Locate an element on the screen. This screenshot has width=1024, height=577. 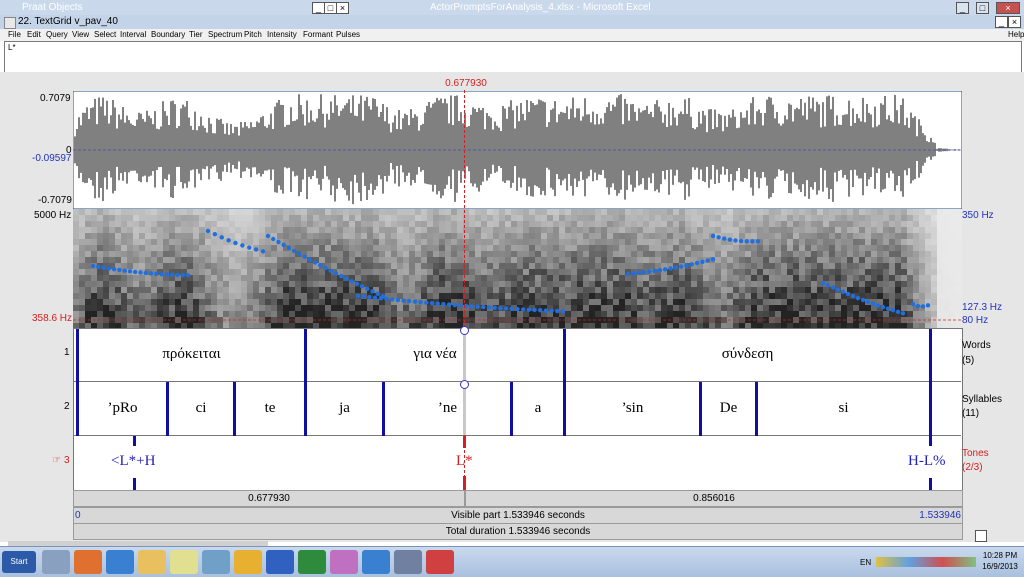
game-icon is located at coordinates (408, 562).